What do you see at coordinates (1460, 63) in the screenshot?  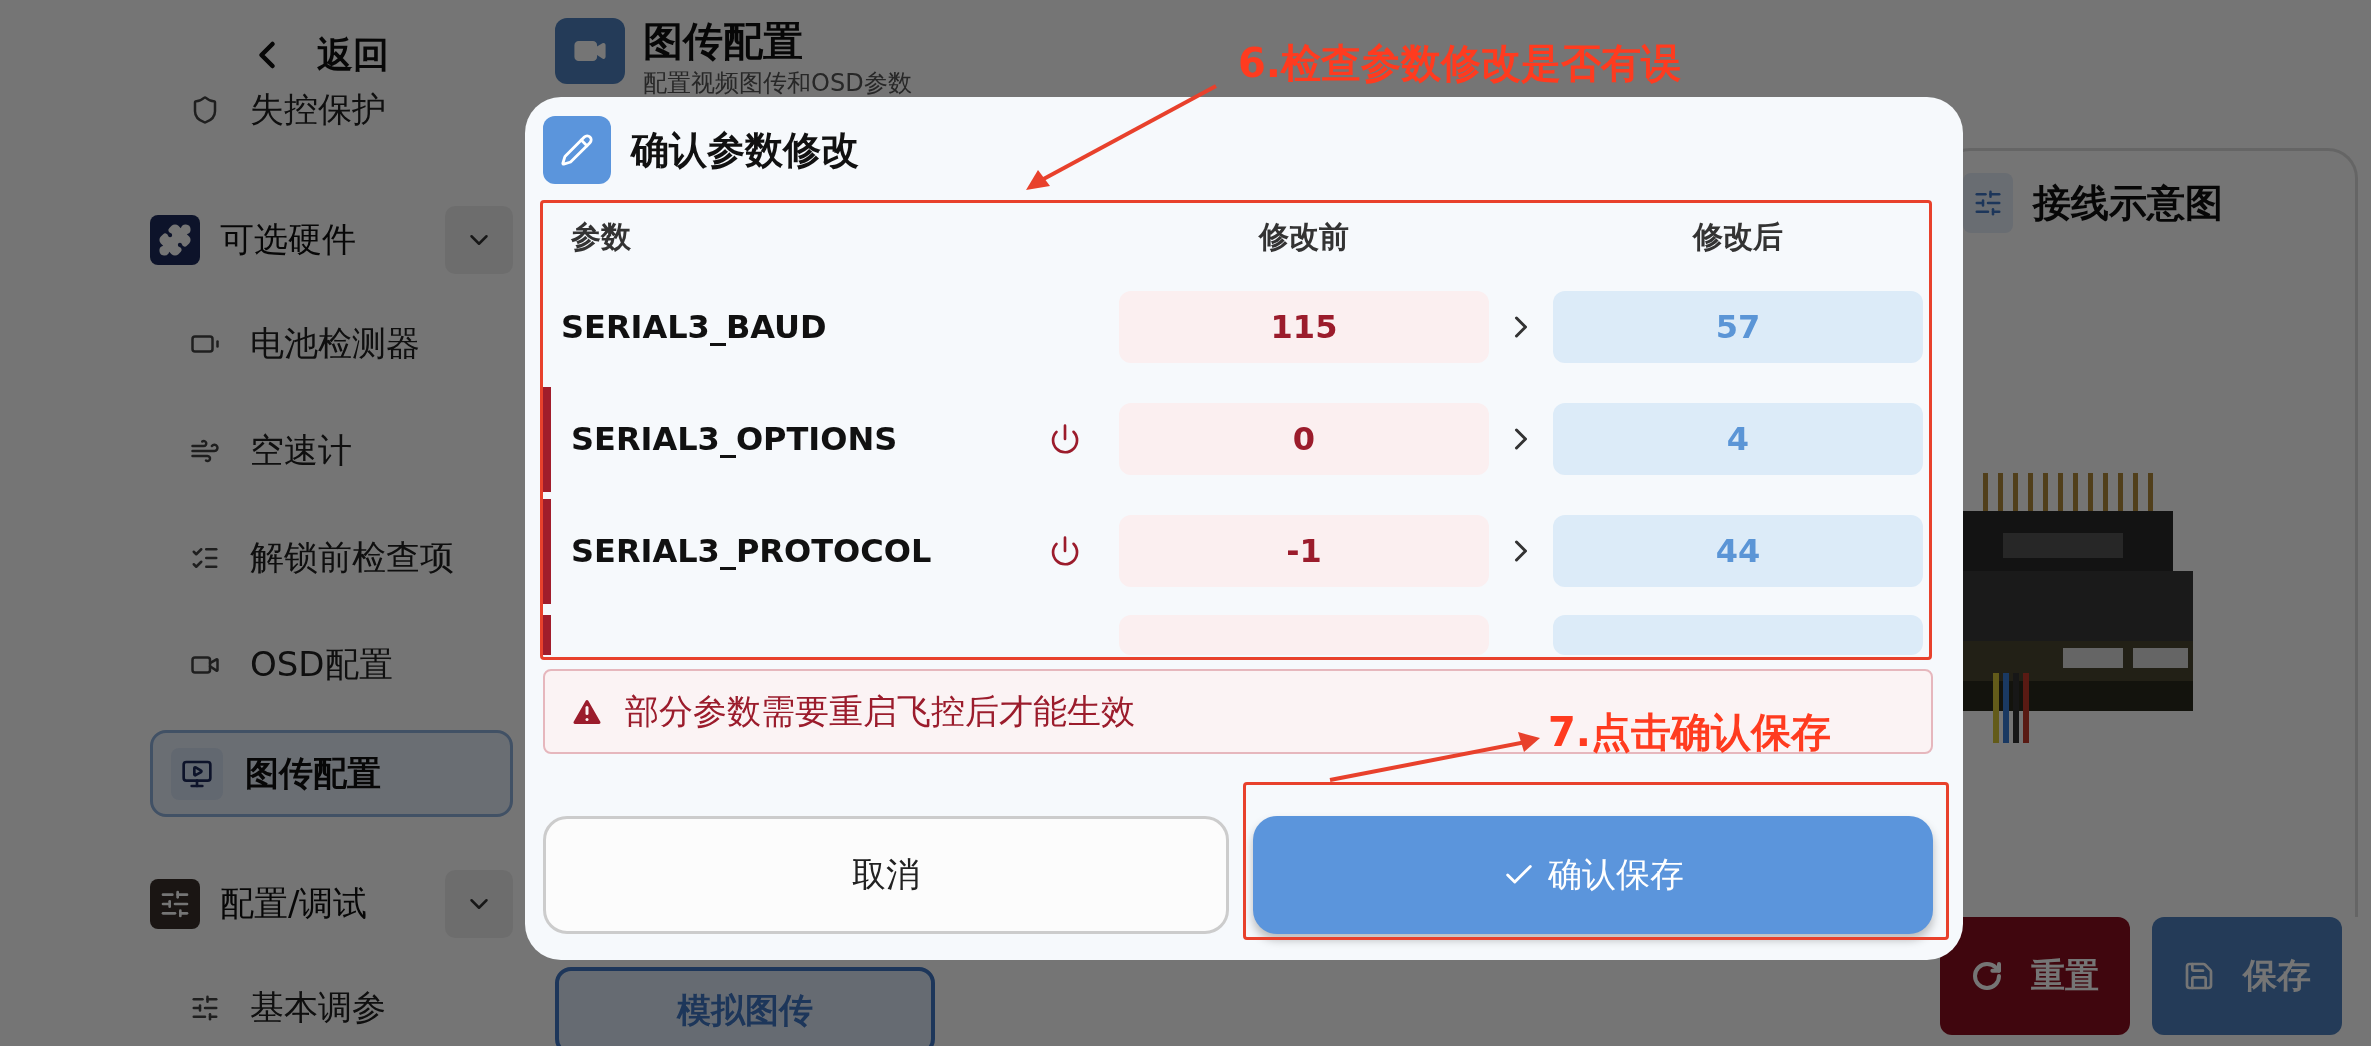 I see `annotation-text: 6.检查参数修改是否有误` at bounding box center [1460, 63].